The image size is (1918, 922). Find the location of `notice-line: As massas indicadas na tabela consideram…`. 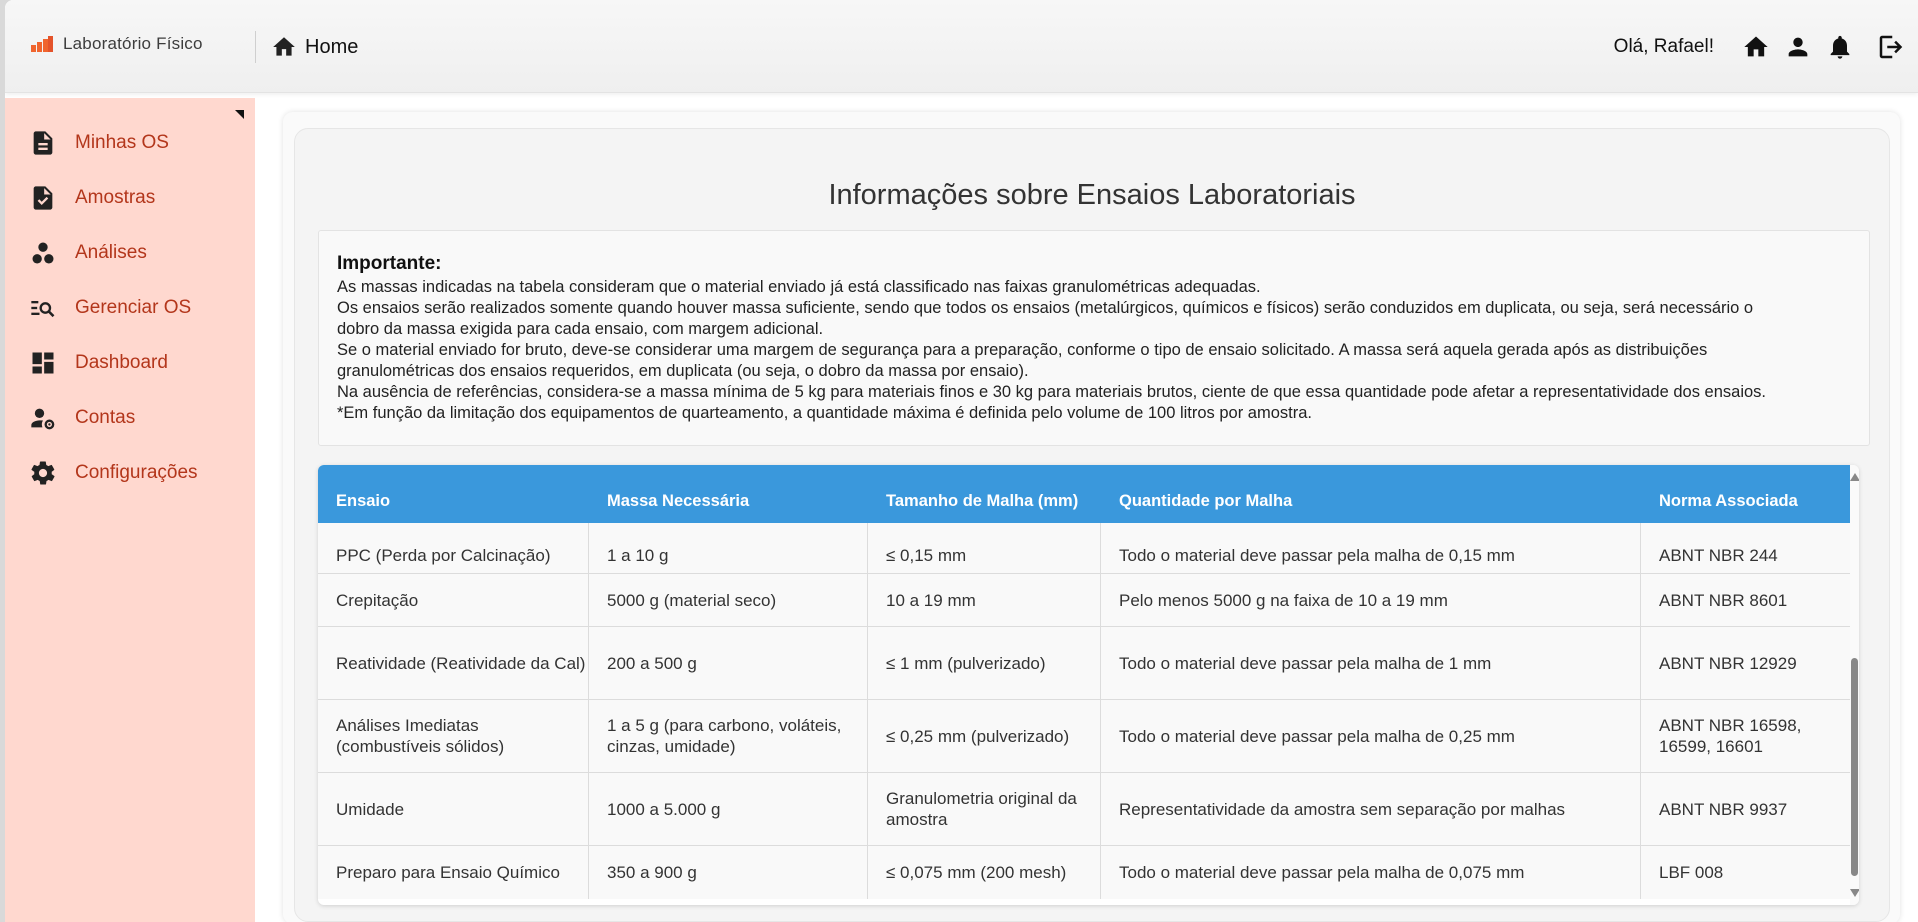

notice-line: As massas indicadas na tabela consideram… is located at coordinates (799, 287).